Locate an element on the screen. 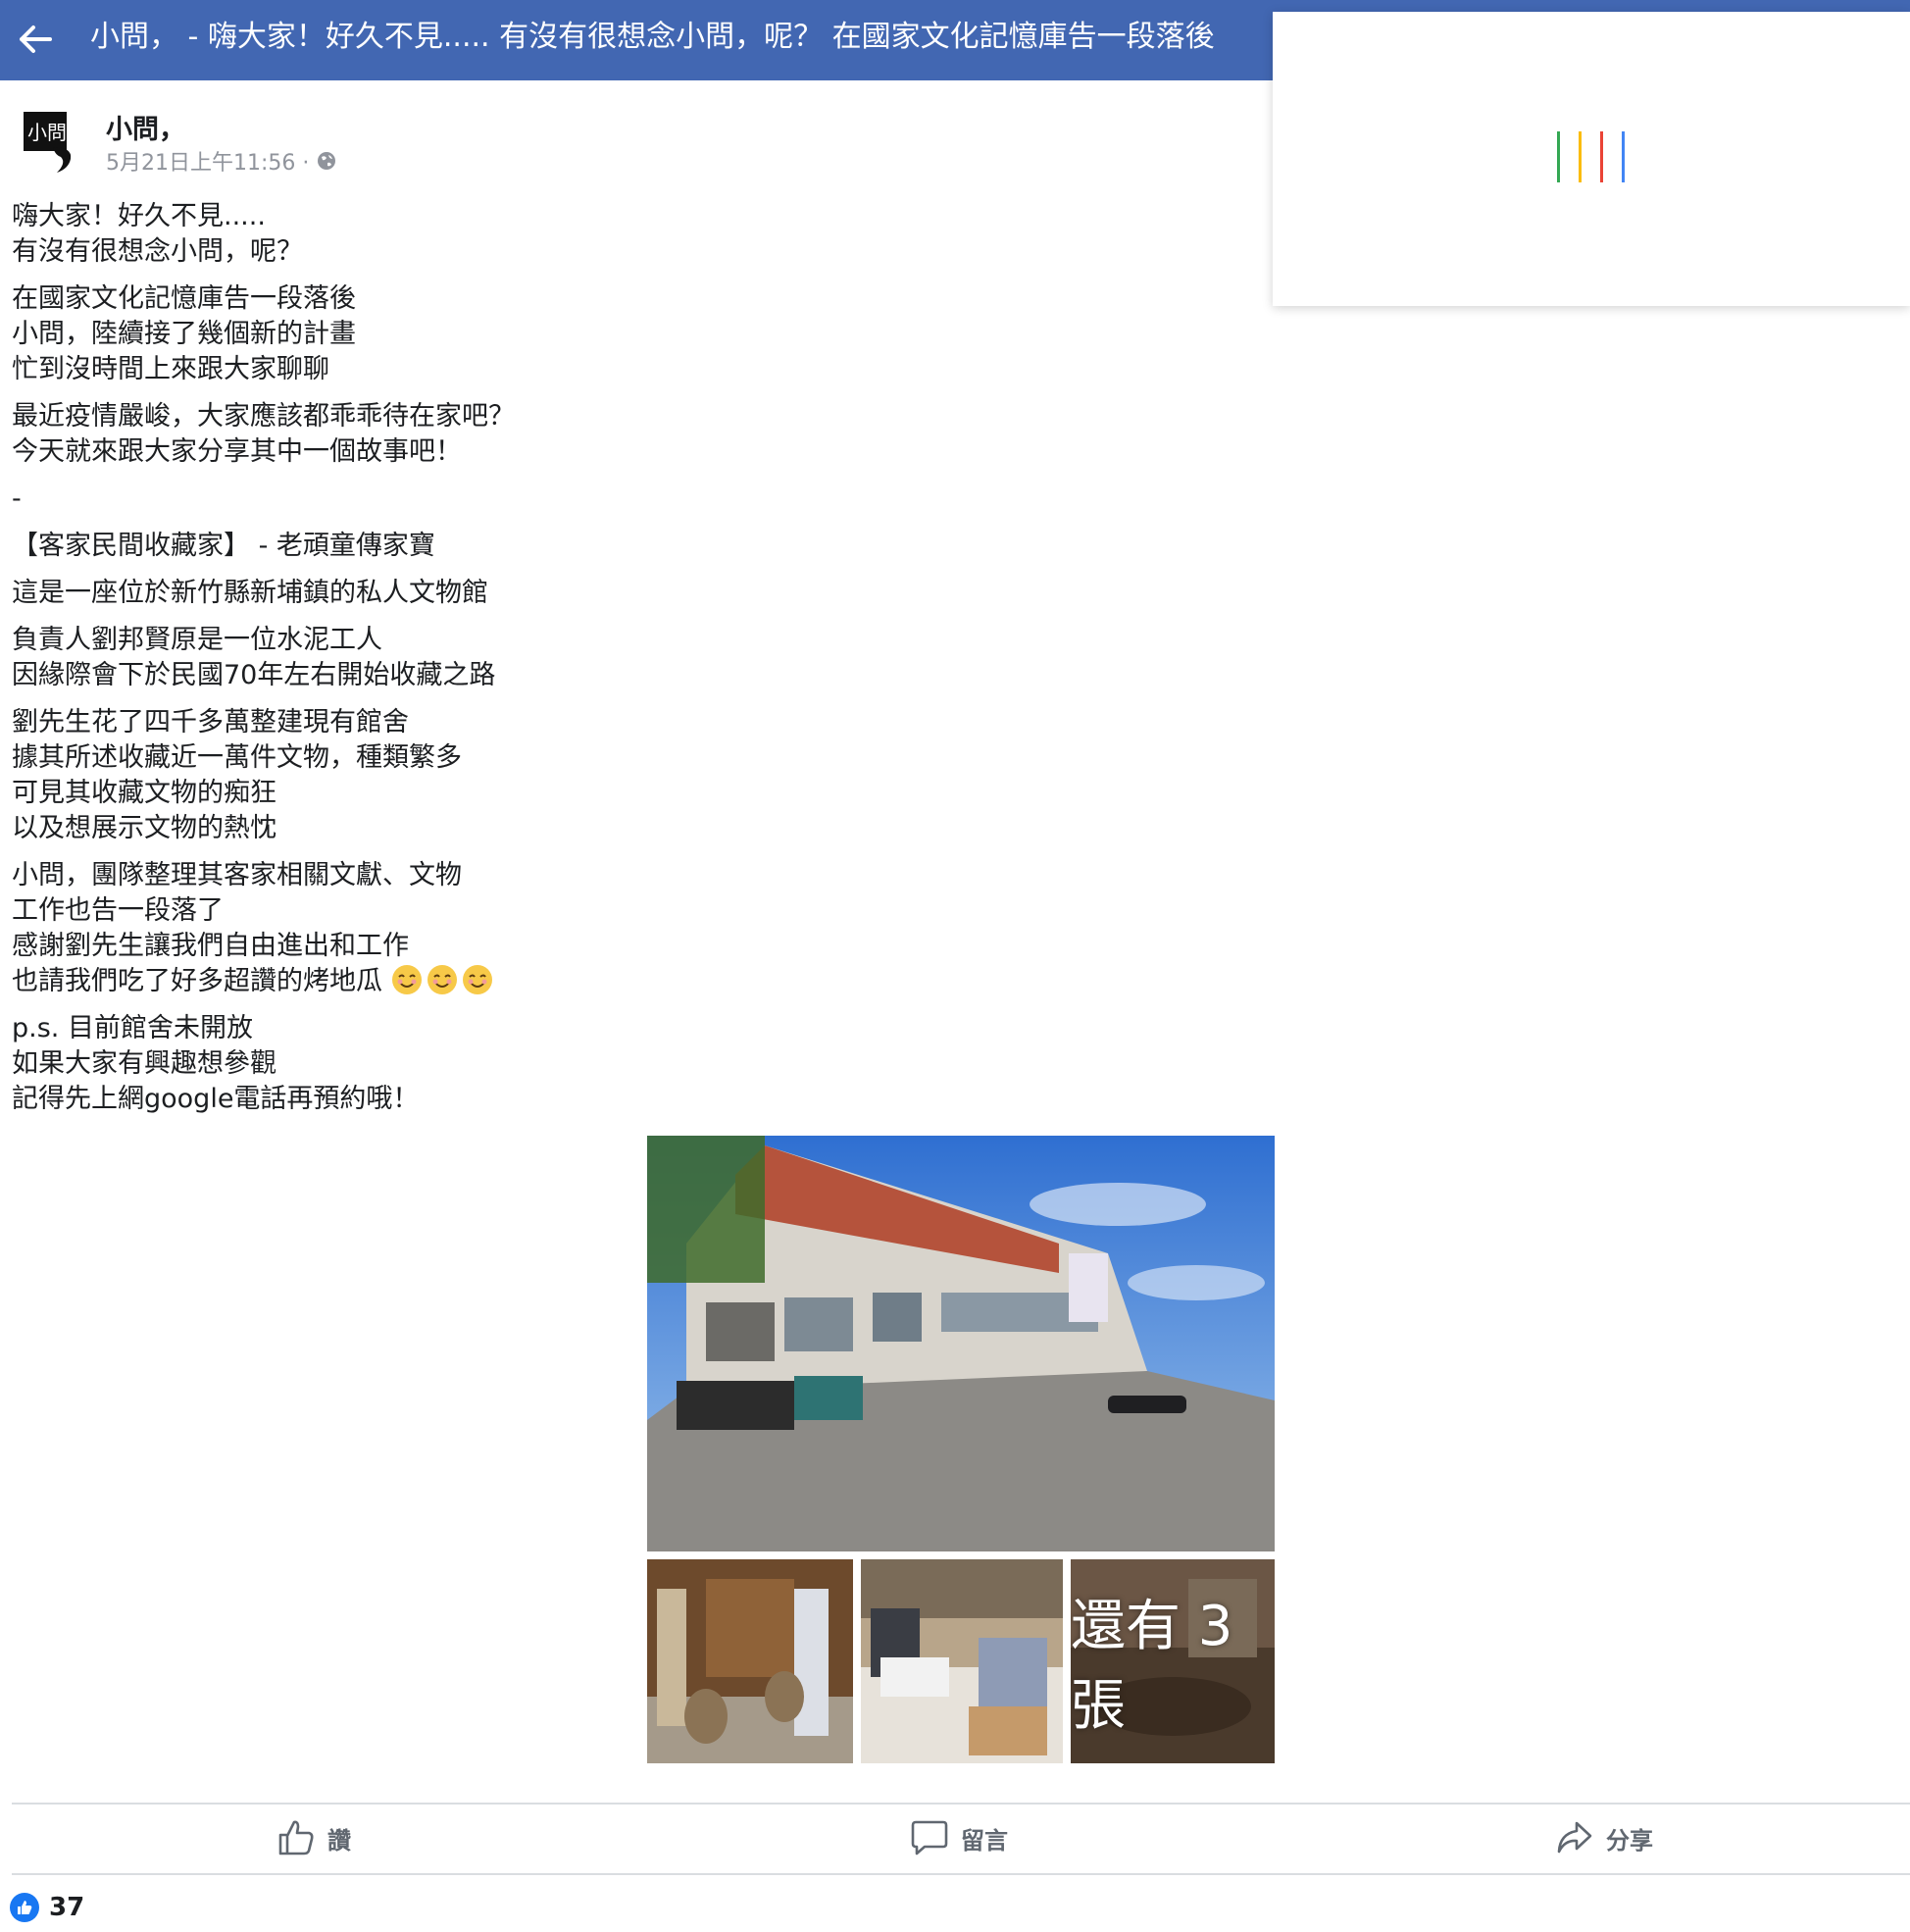  share-button: 分享 is located at coordinates (1604, 1838).